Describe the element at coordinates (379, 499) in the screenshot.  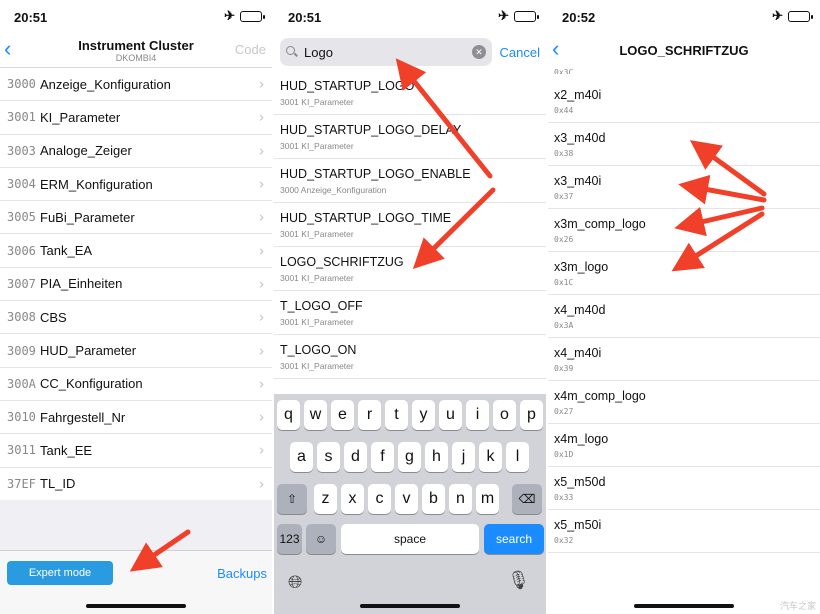
I see `key-c: c` at that location.